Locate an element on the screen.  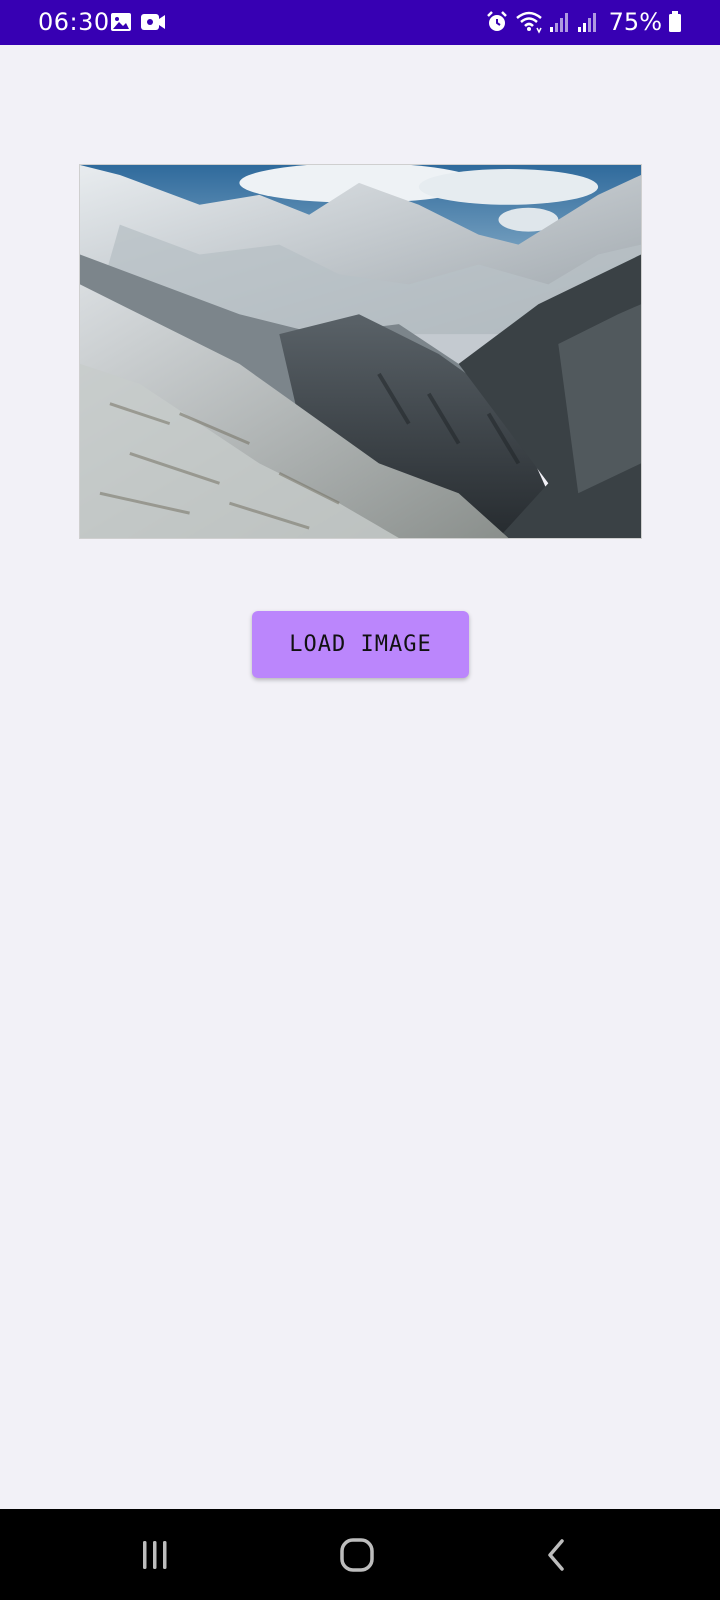
recent-apps-icon is located at coordinates (155, 1555).